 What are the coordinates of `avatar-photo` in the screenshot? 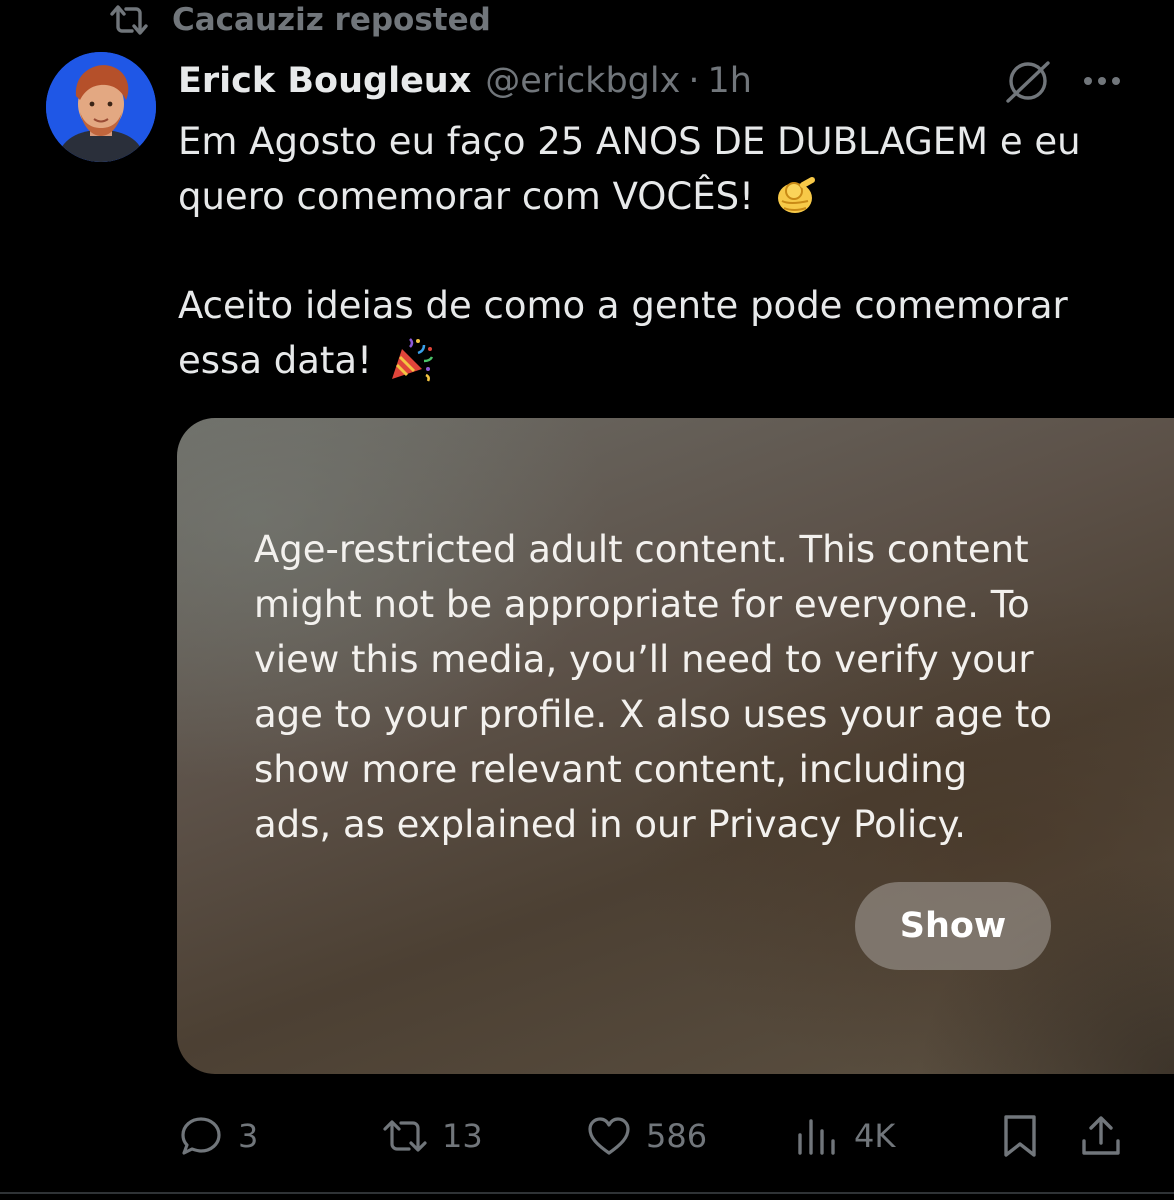 It's located at (101, 107).